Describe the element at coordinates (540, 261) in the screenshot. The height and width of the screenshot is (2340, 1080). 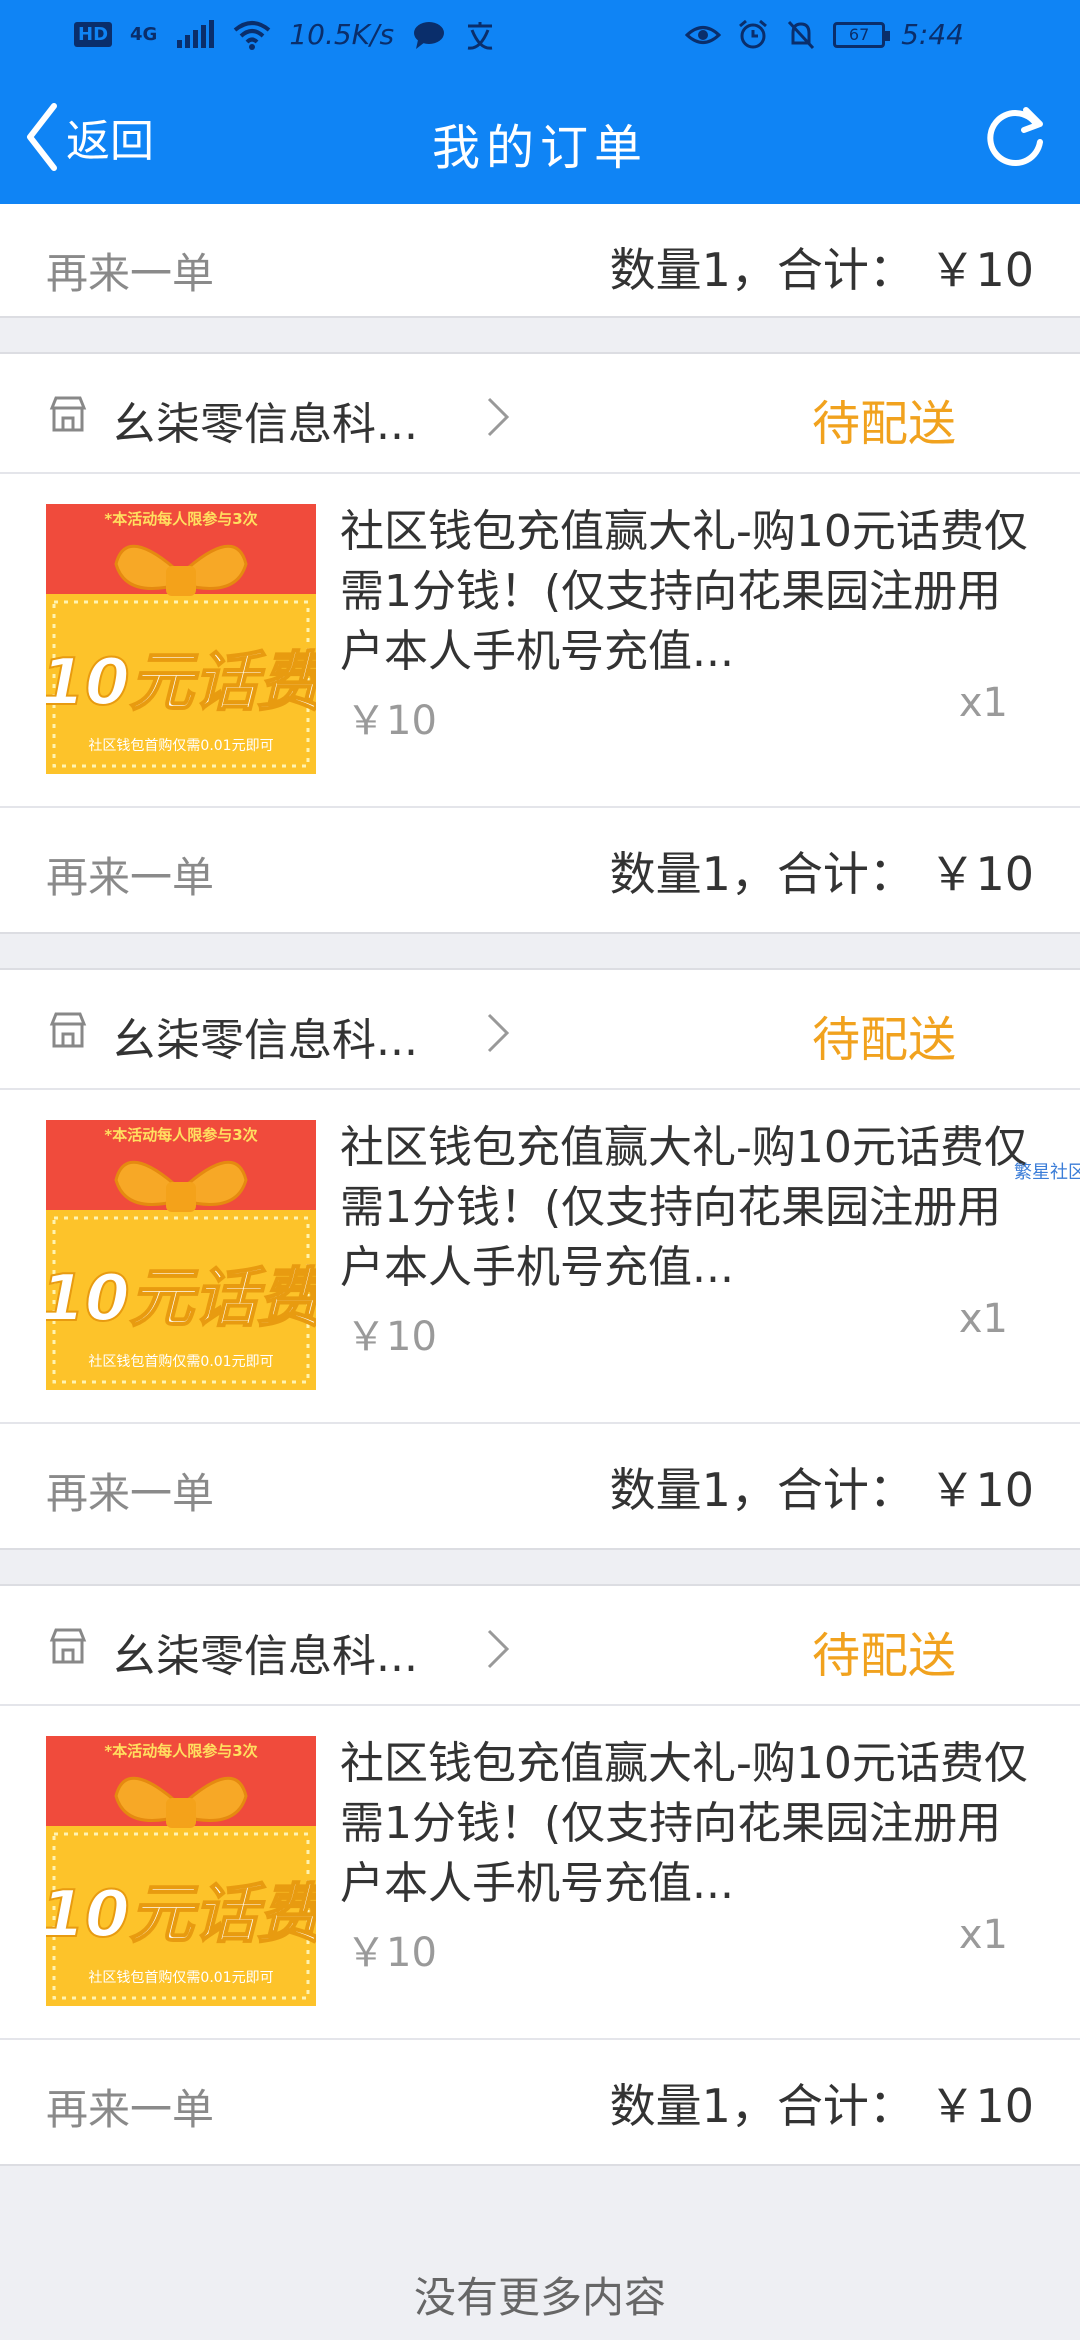
I see `order-footer-partial: 再来一单 数量1，合计： ￥10` at that location.